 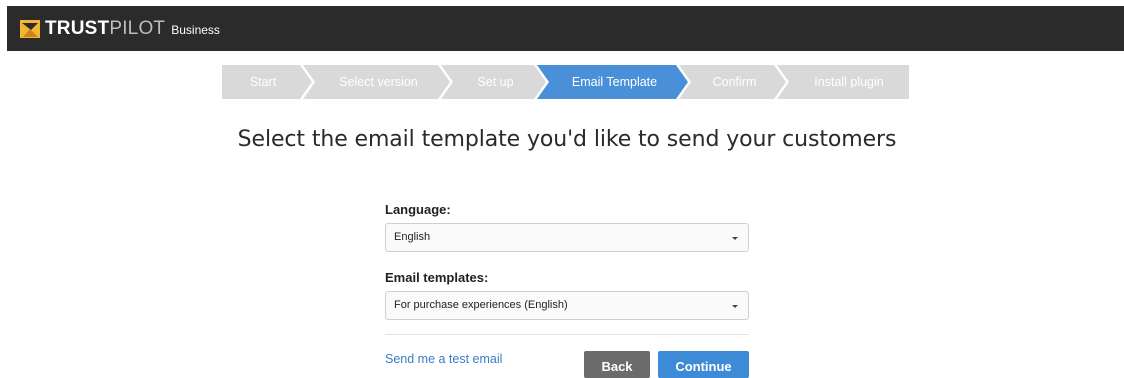 I want to click on top-bar: TRUSTPILOT Business, so click(x=565, y=28).